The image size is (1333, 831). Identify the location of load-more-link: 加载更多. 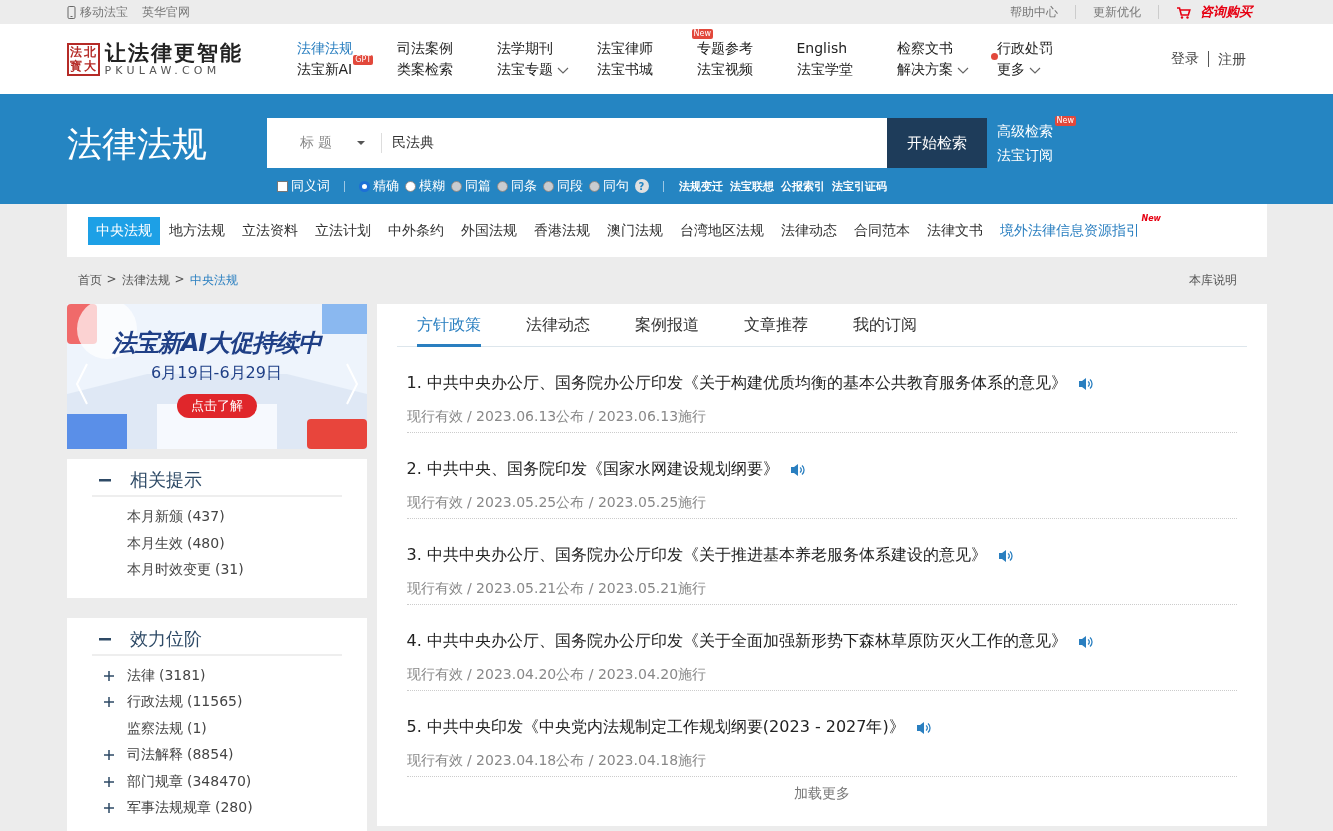
(821, 794).